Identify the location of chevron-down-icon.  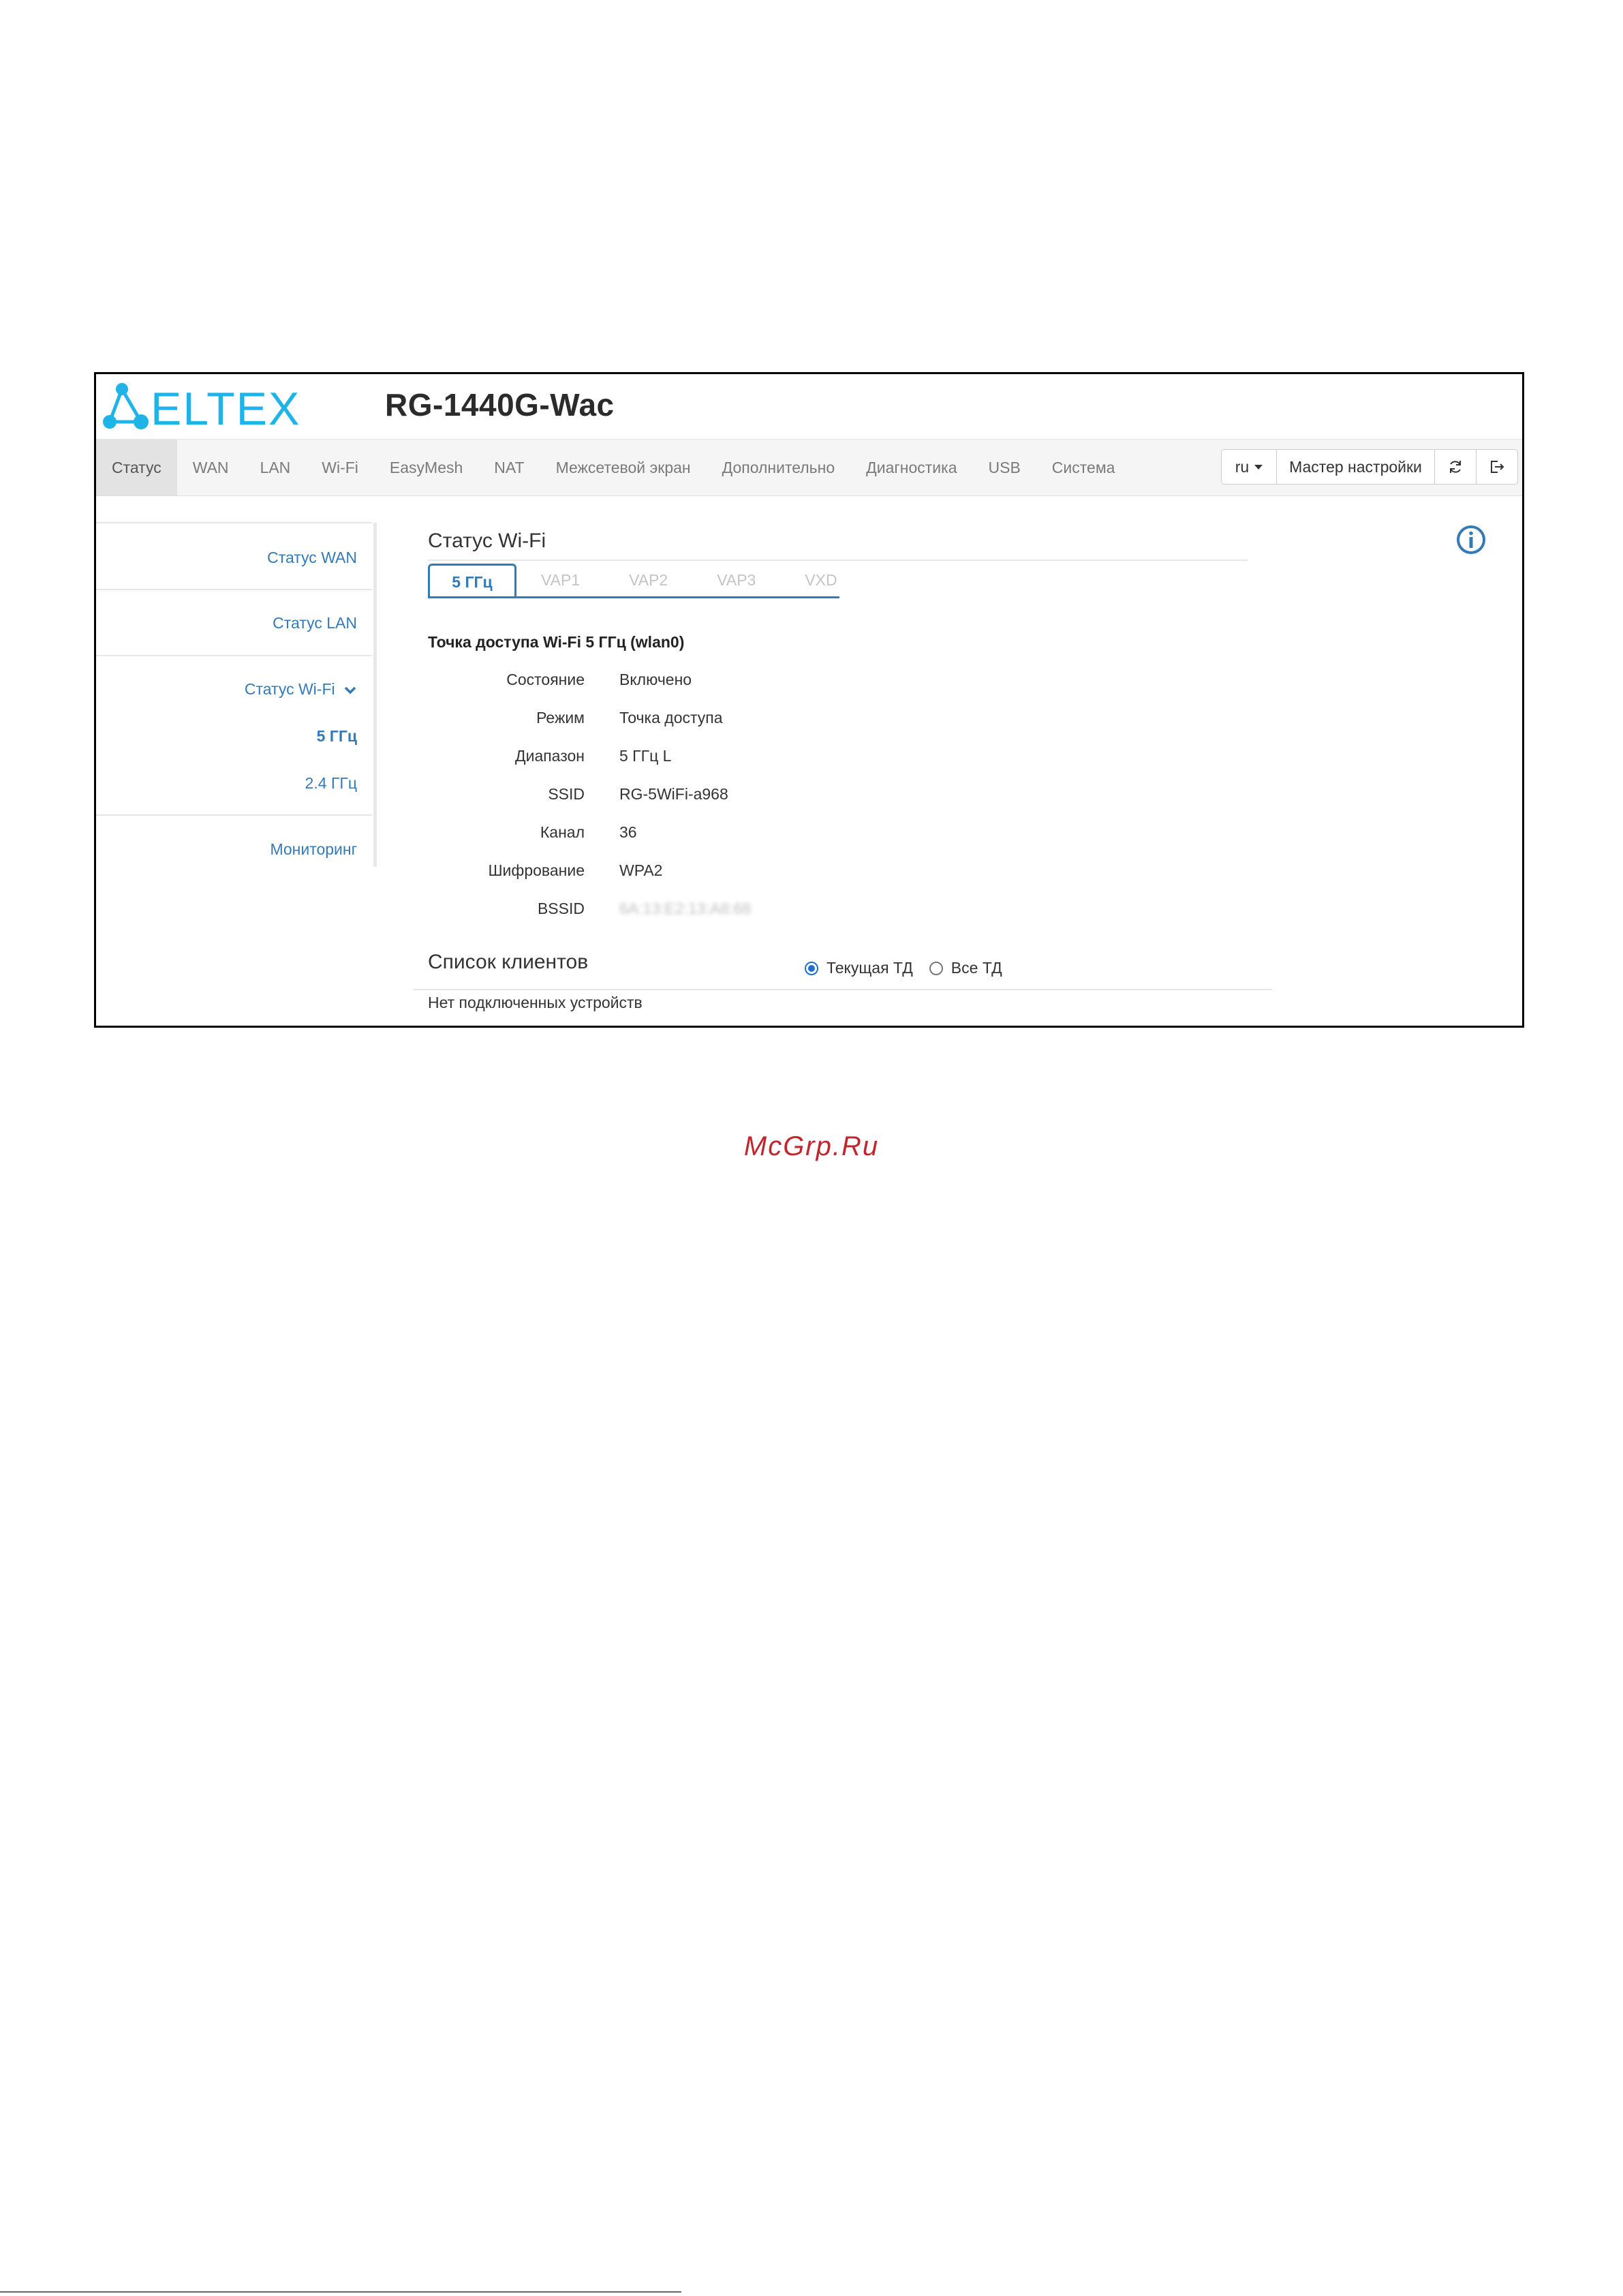
(350, 690).